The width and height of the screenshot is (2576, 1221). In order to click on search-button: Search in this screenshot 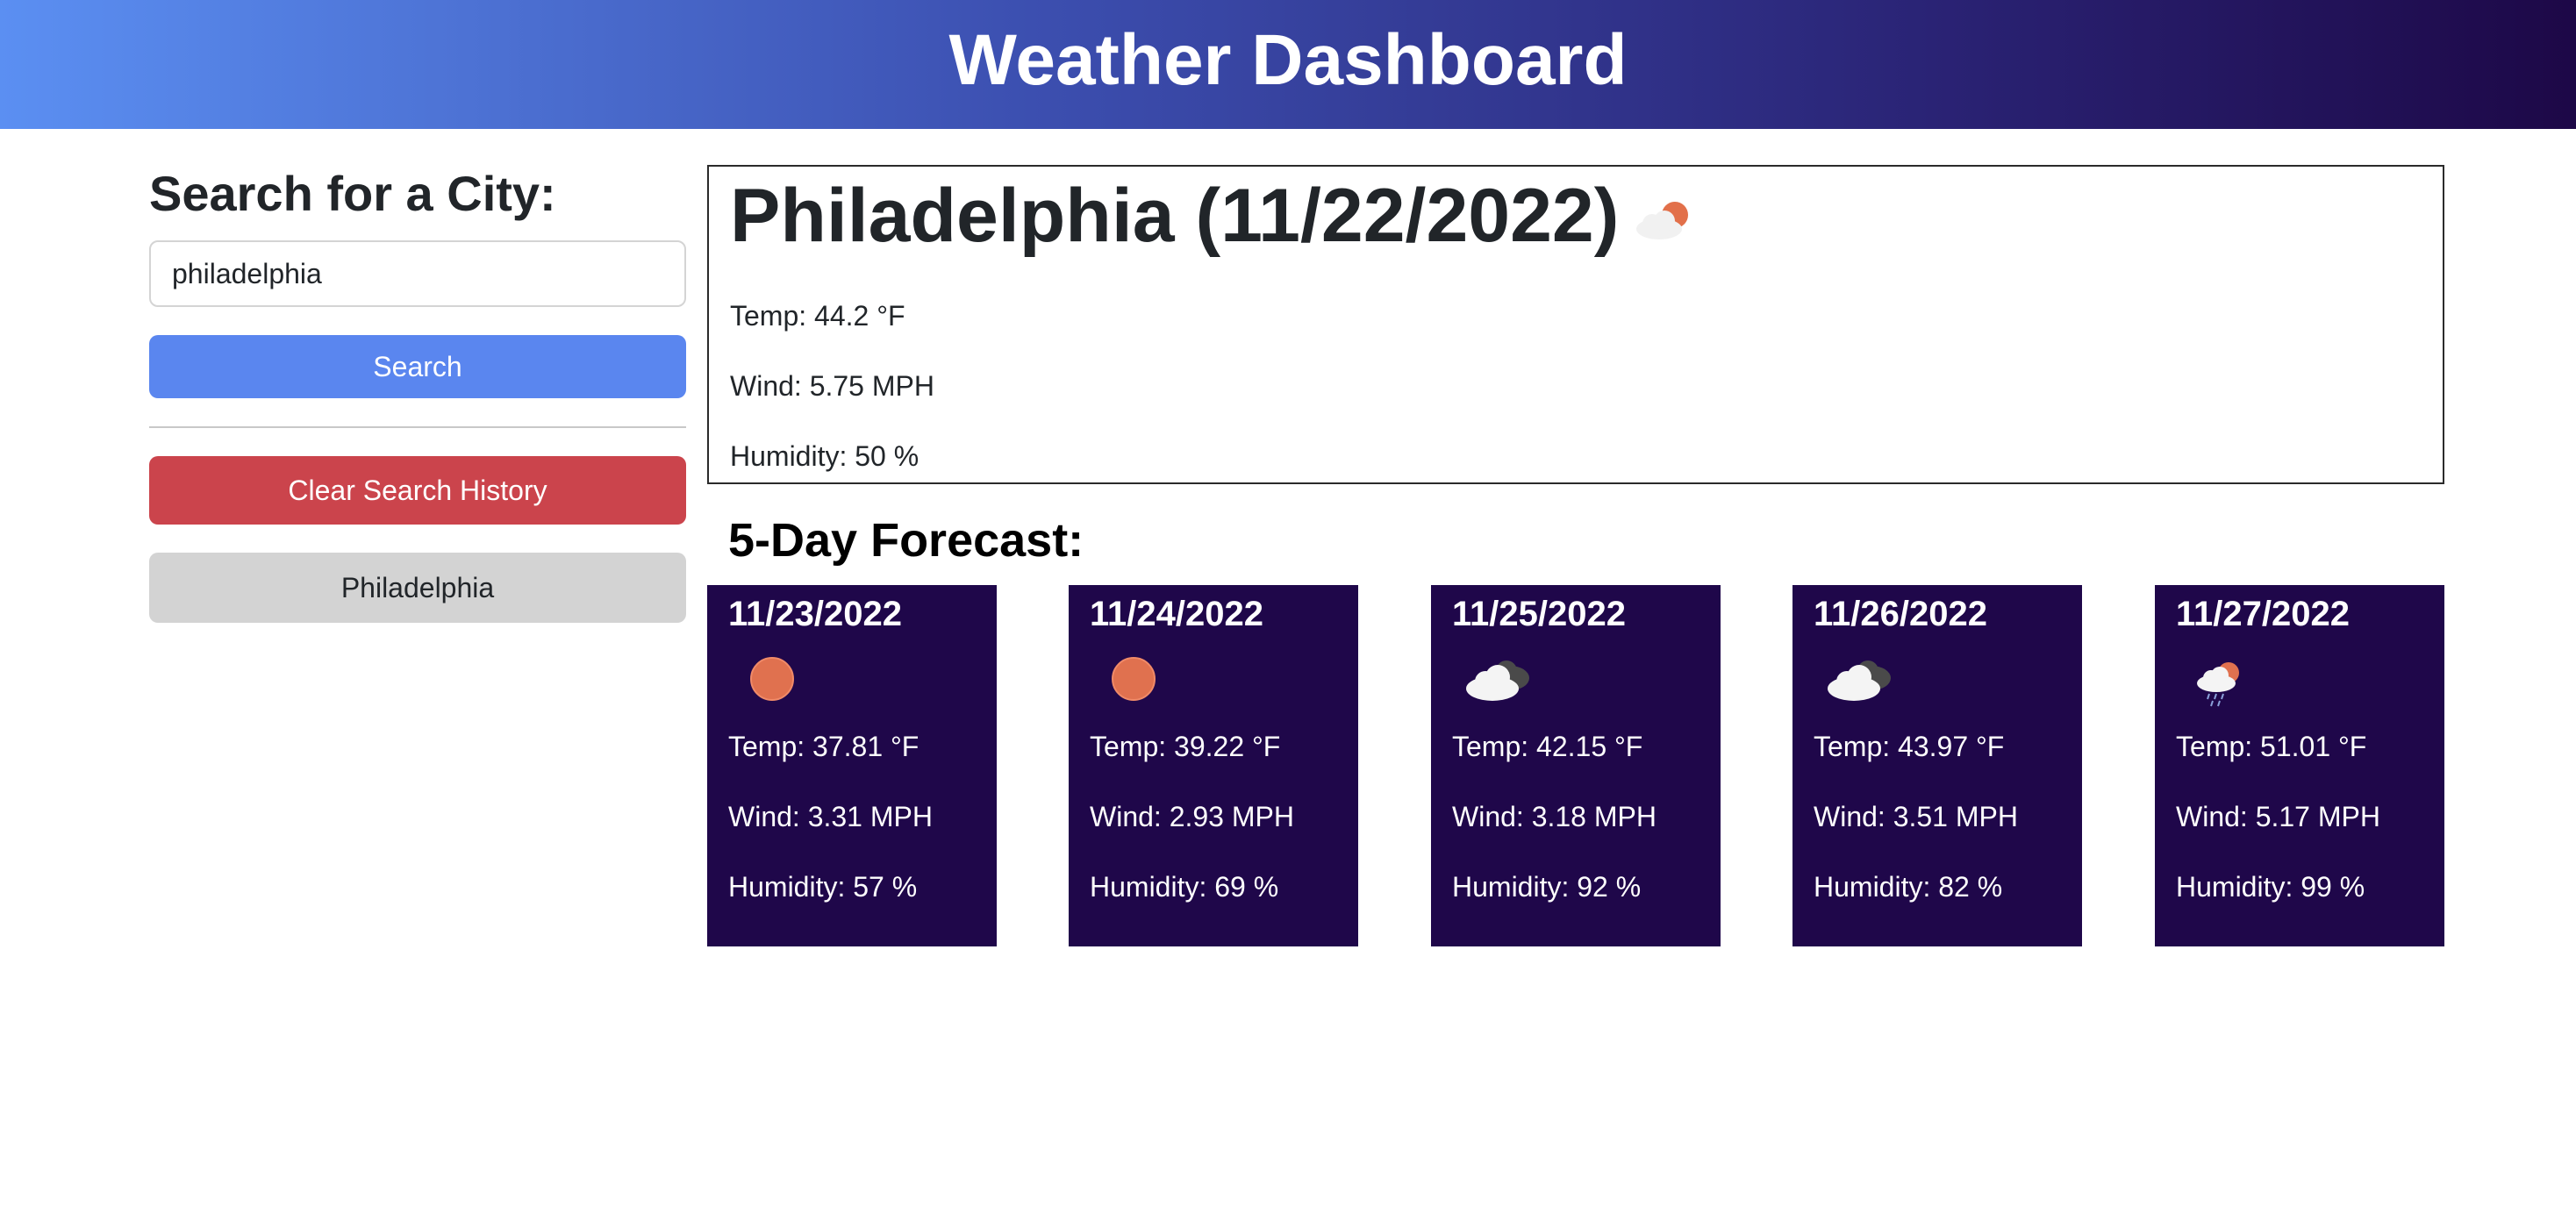, I will do `click(417, 367)`.